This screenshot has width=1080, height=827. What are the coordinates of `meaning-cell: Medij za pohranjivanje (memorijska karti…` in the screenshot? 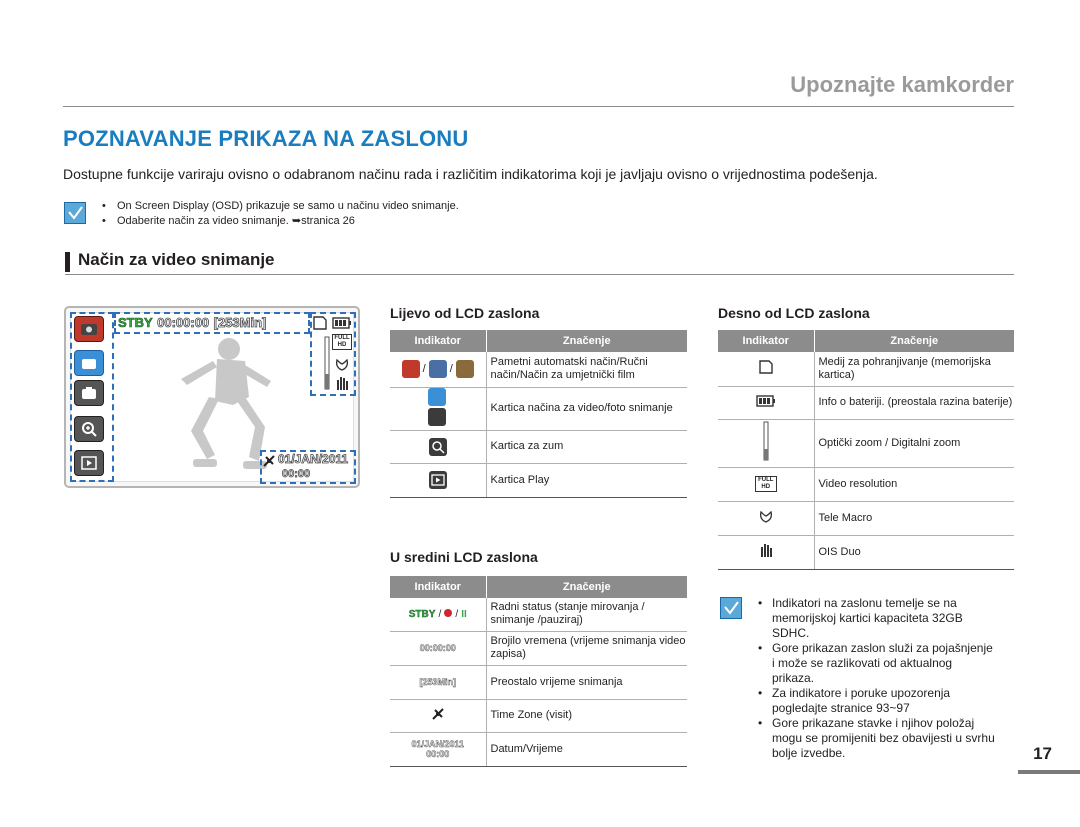 It's located at (914, 369).